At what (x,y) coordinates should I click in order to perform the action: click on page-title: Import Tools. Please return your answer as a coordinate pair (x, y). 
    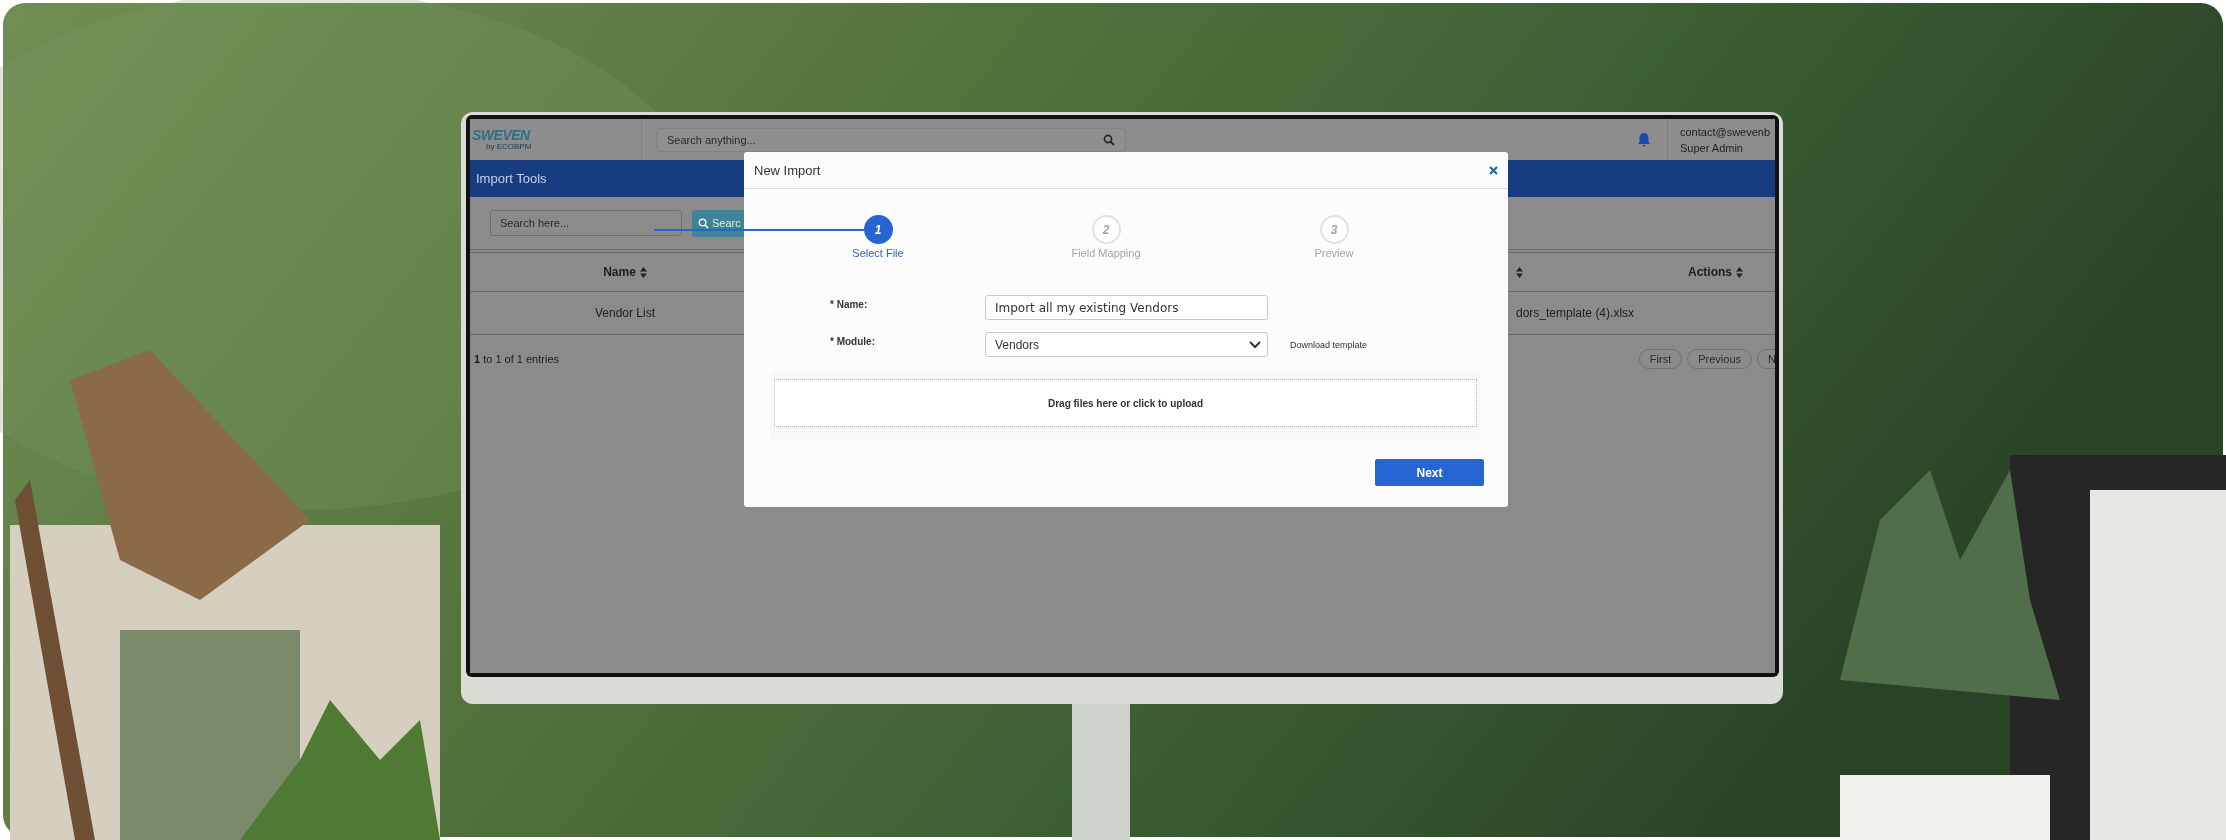
    Looking at the image, I should click on (511, 178).